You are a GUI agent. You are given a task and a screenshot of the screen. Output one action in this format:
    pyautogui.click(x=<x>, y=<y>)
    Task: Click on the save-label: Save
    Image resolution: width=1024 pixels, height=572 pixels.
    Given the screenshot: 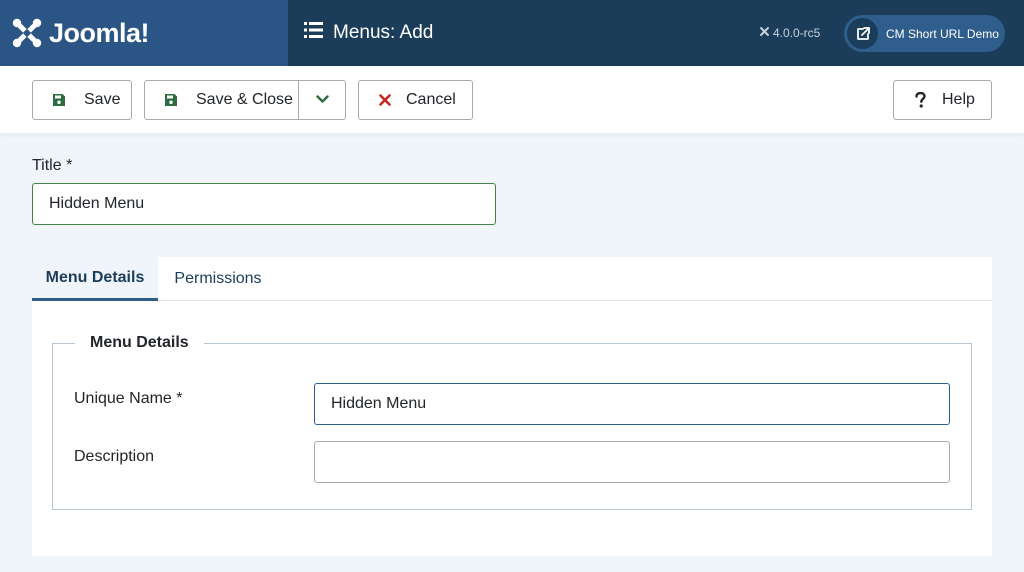 What is the action you would take?
    pyautogui.click(x=102, y=99)
    